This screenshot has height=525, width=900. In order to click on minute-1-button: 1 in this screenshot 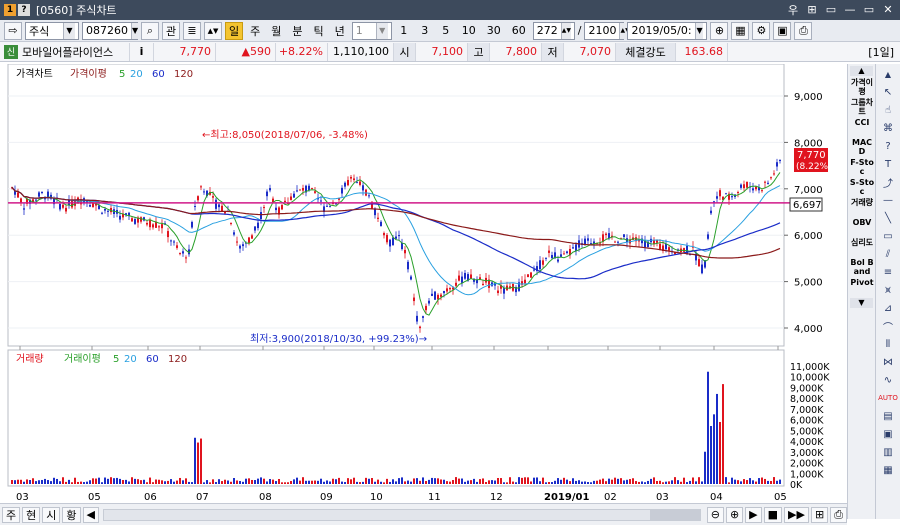, I will do `click(404, 31)`.